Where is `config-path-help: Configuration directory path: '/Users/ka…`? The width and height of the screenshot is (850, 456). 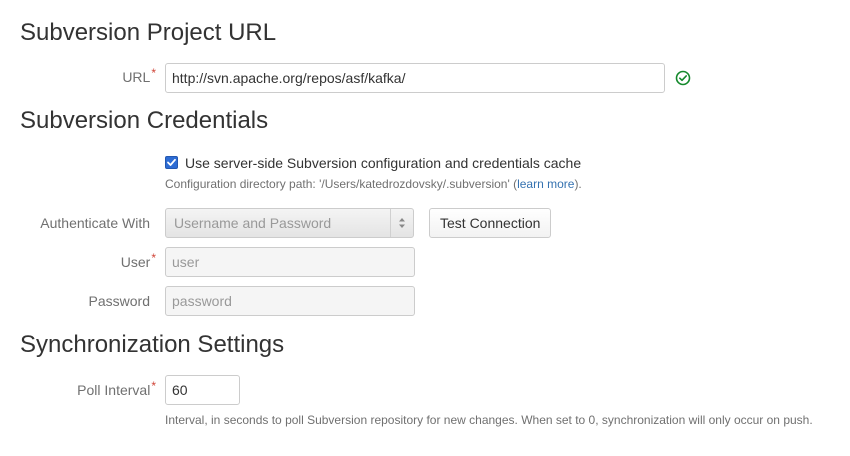
config-path-help: Configuration directory path: '/Users/ka… is located at coordinates (373, 184).